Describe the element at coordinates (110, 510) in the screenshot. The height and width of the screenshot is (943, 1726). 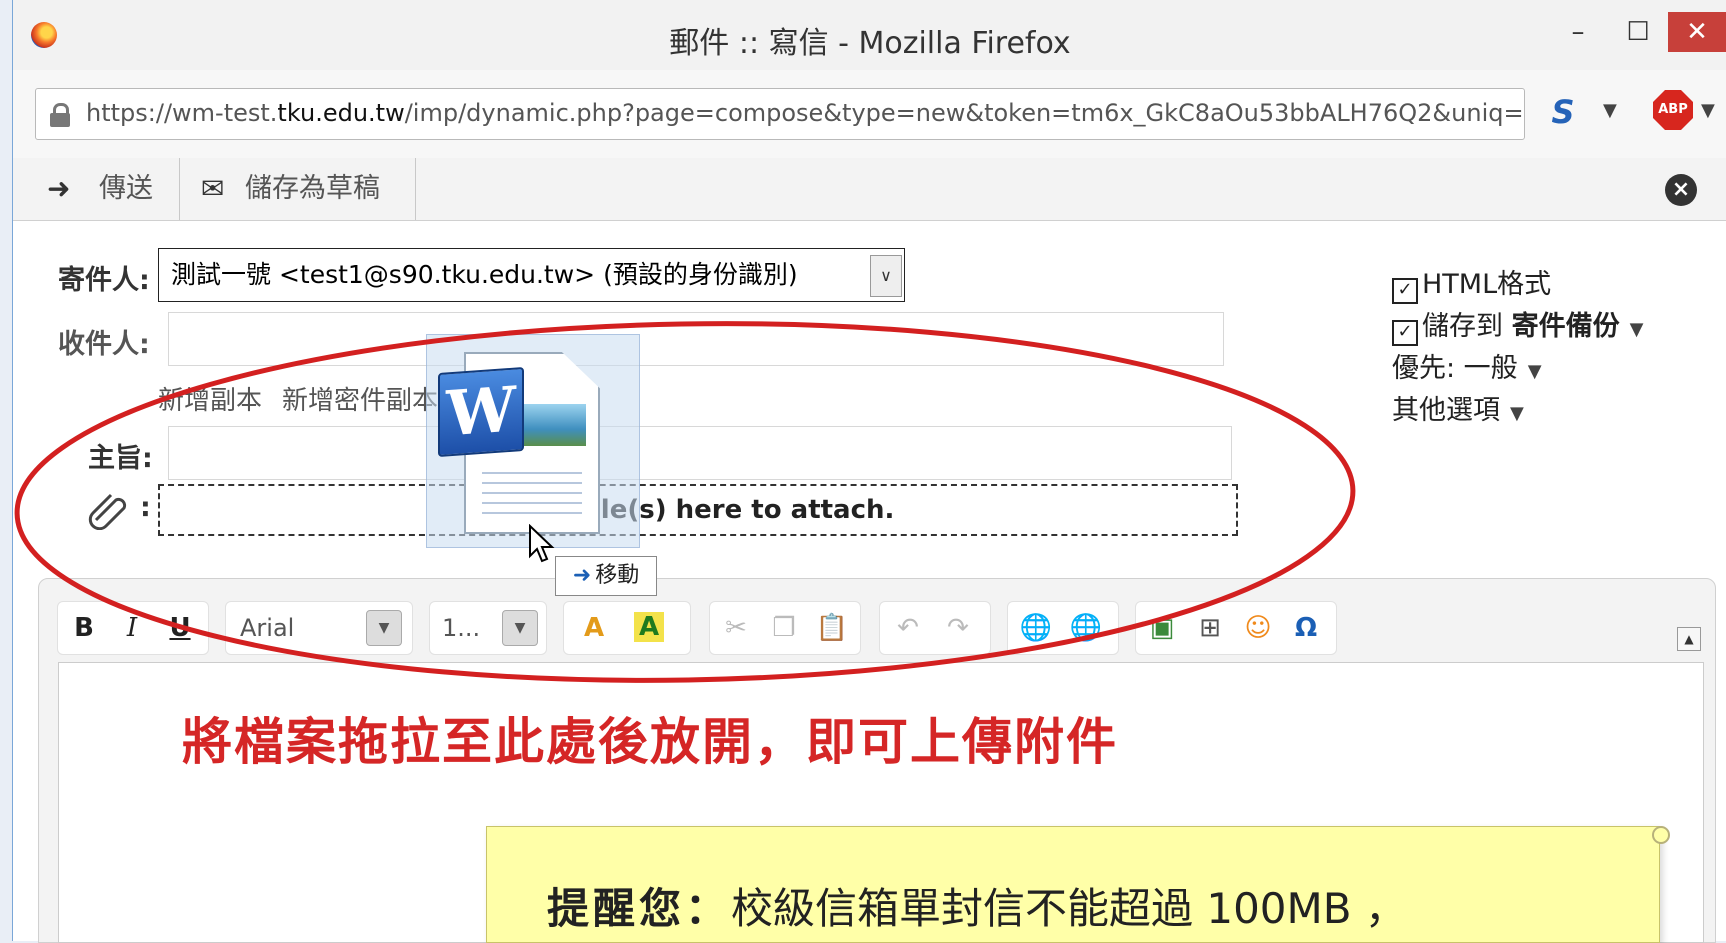
I see `paperclip-icon` at that location.